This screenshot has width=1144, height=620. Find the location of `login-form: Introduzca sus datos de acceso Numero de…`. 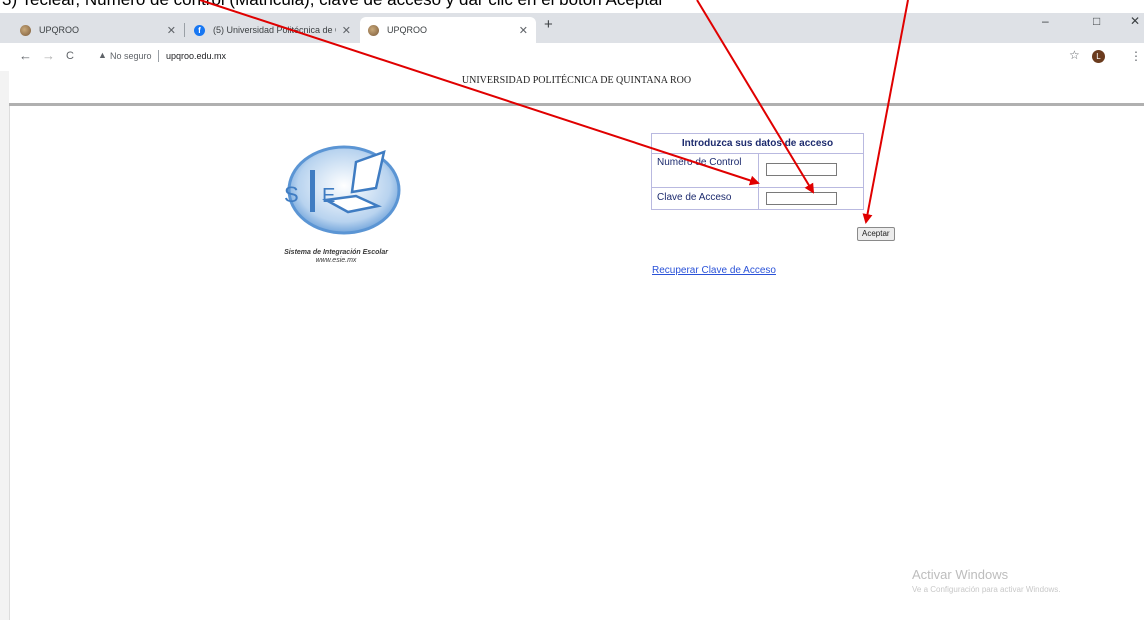

login-form: Introduzca sus datos de acceso Numero de… is located at coordinates (757, 171).